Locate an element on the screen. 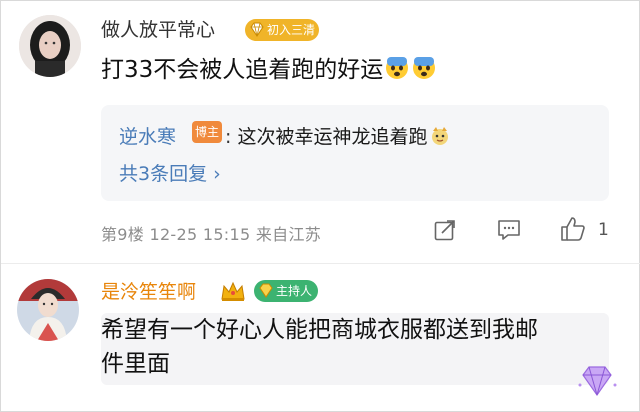 The height and width of the screenshot is (412, 640). comment-text-body: 打33不会被人追着跑的好运 is located at coordinates (242, 70).